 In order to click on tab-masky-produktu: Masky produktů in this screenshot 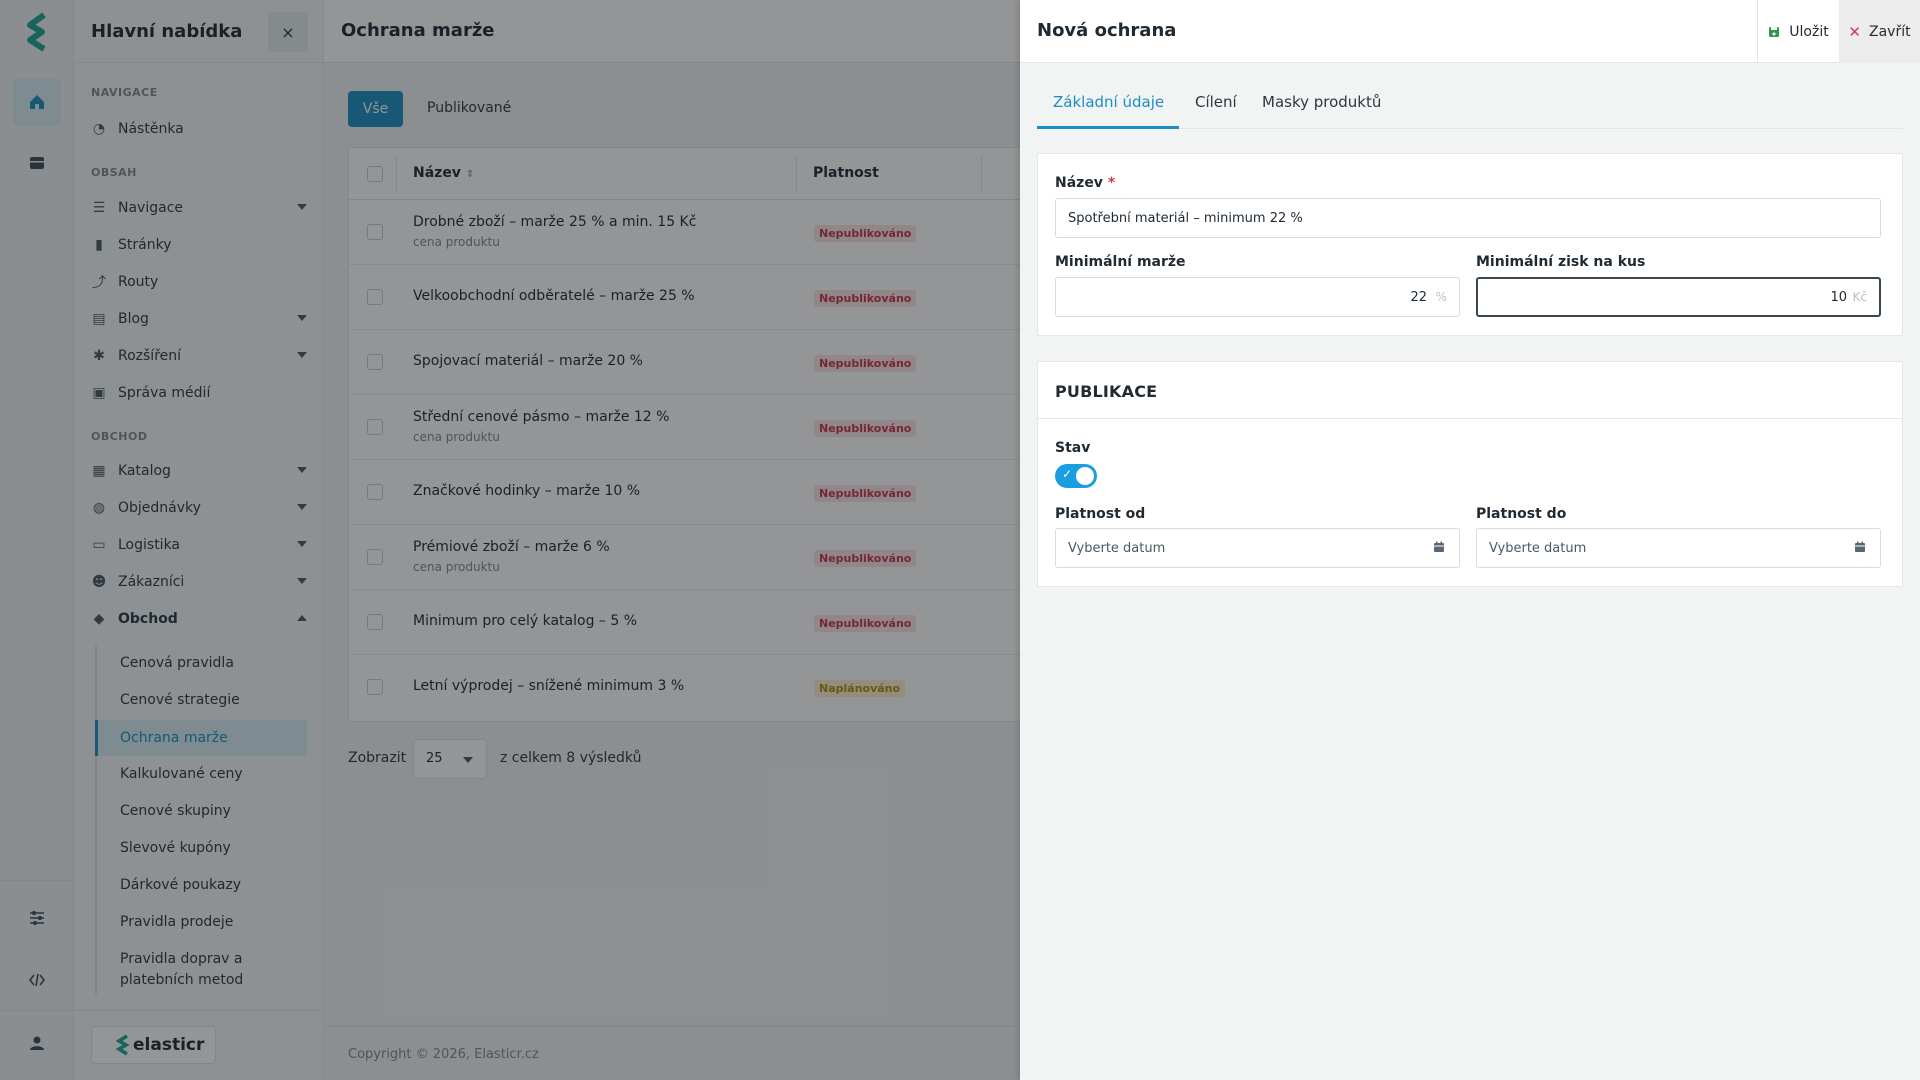, I will do `click(1321, 109)`.